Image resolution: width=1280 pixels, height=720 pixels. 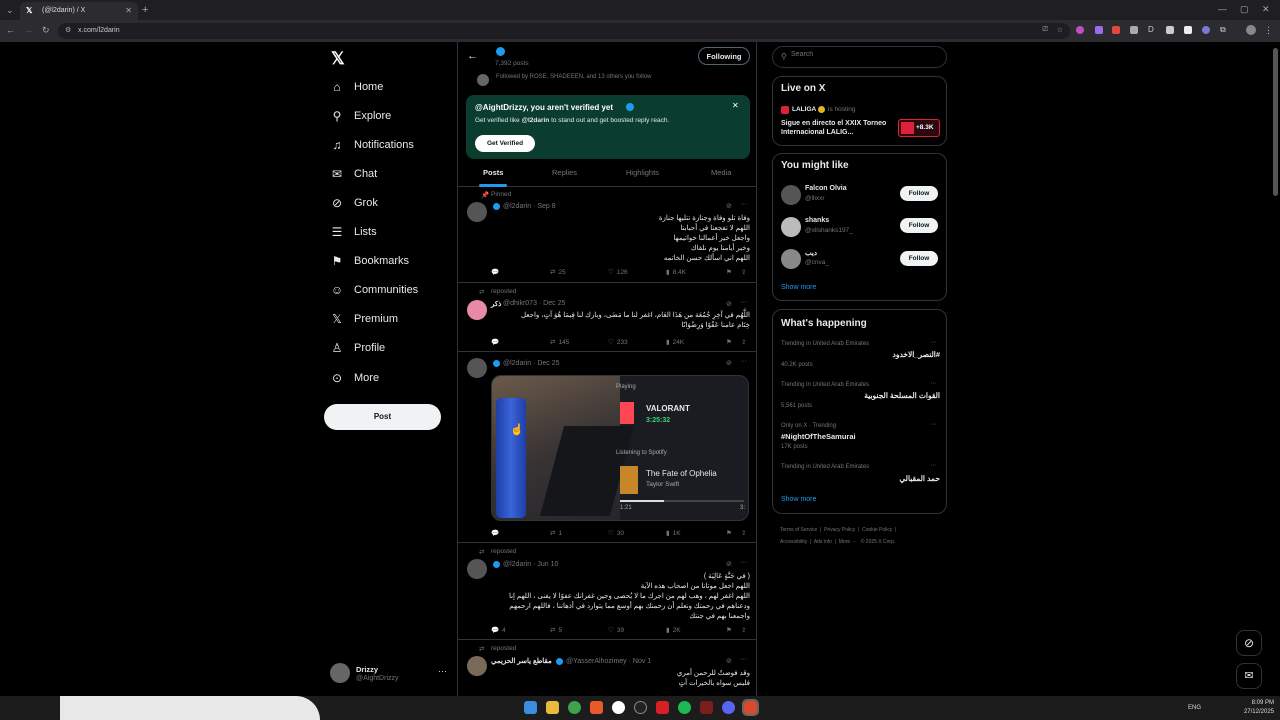 I want to click on sidebar-item-grok: ⊘ Grok, so click(x=354, y=203).